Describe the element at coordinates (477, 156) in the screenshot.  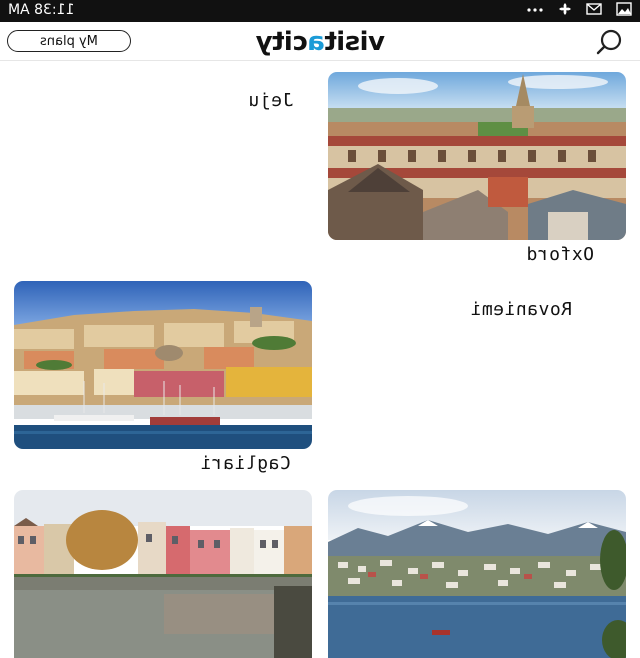
I see `city-photo-oxford` at that location.